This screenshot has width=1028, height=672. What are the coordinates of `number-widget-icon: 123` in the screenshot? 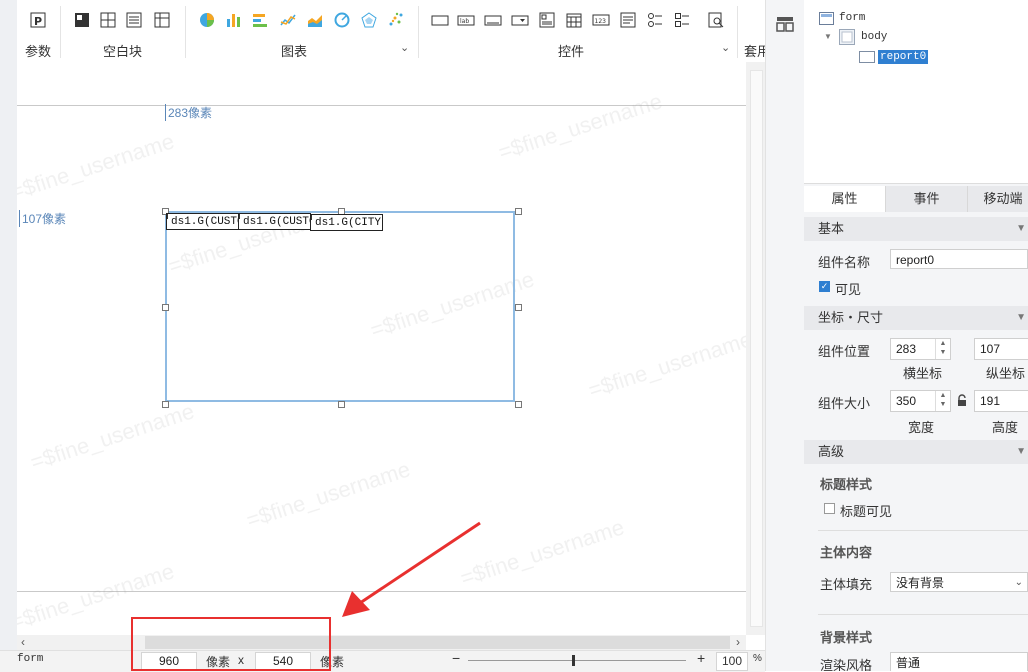 It's located at (601, 20).